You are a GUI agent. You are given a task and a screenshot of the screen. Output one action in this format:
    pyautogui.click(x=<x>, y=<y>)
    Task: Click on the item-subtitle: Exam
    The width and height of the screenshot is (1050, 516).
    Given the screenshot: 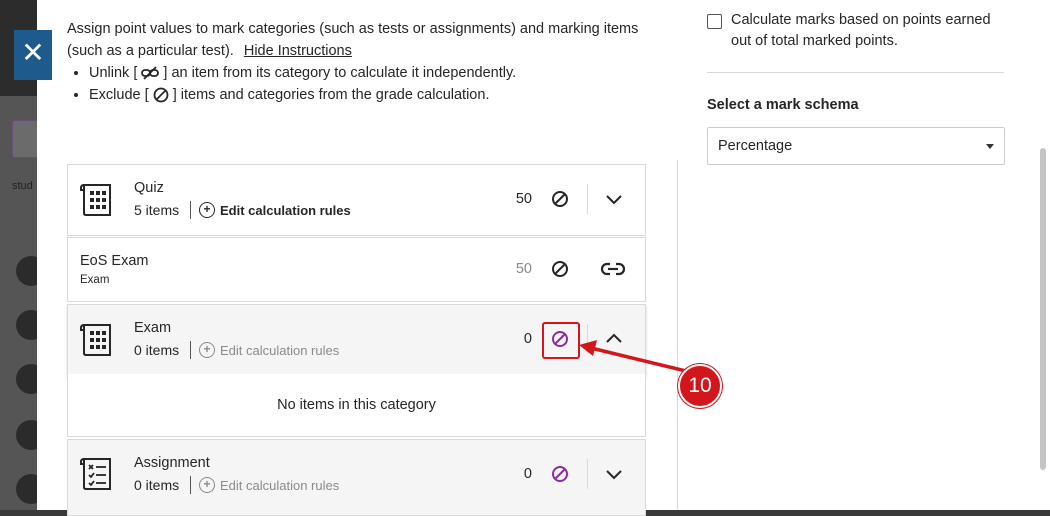 What is the action you would take?
    pyautogui.click(x=95, y=280)
    